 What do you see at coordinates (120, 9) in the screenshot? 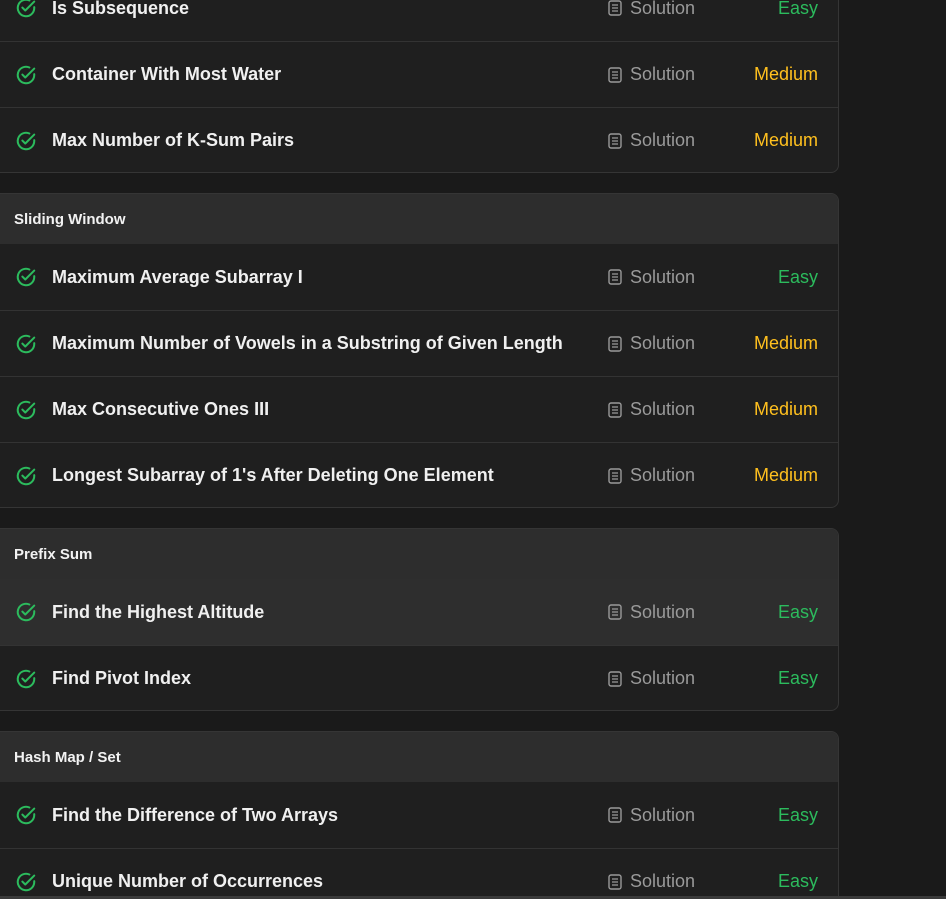
I see `problem-title: Is Subsequence` at bounding box center [120, 9].